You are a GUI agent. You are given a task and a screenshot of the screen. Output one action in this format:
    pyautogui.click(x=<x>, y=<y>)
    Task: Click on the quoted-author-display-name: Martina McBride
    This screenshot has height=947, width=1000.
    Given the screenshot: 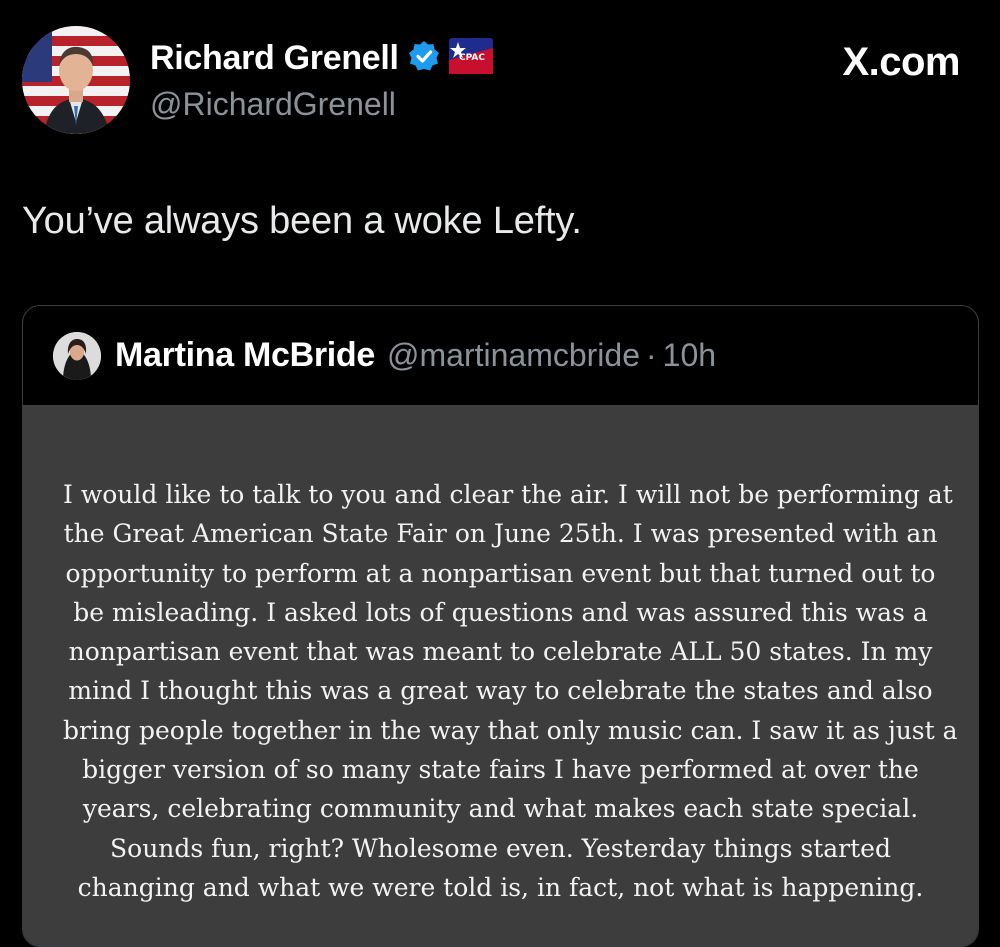 What is the action you would take?
    pyautogui.click(x=245, y=355)
    